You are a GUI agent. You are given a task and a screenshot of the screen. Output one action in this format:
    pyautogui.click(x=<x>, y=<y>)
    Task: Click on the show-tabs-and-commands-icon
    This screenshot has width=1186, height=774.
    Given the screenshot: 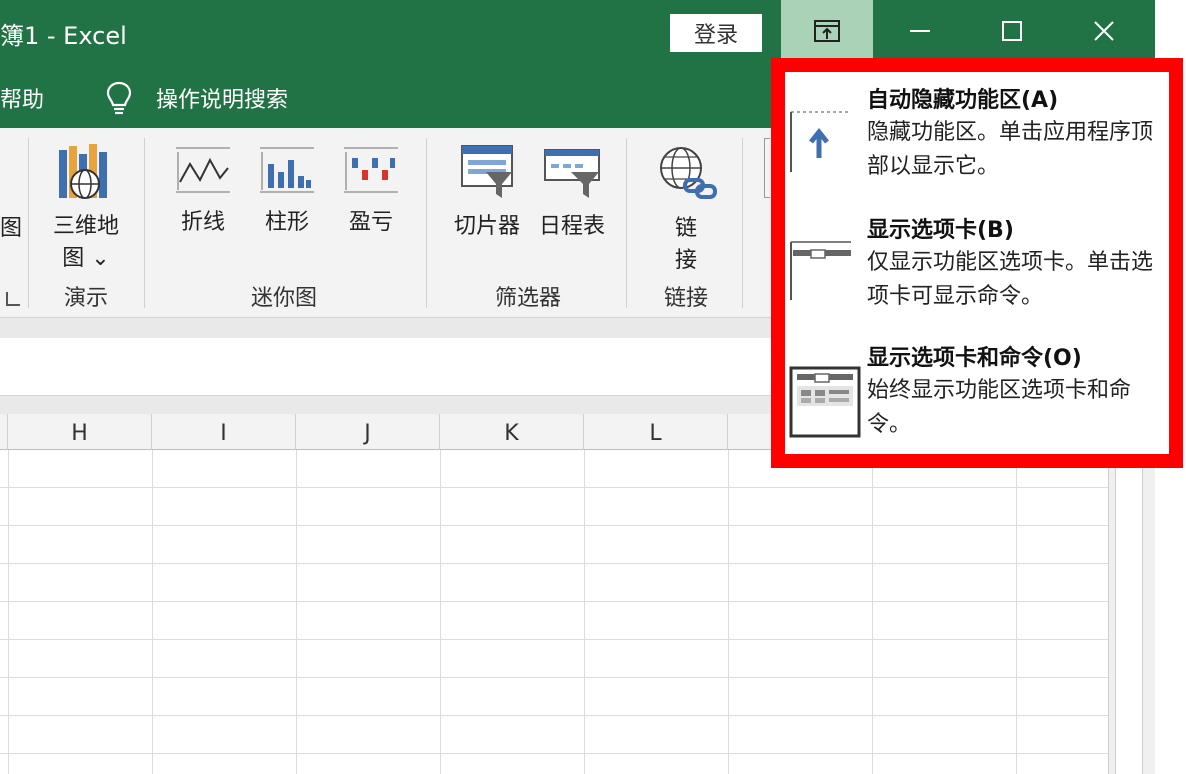 What is the action you would take?
    pyautogui.click(x=825, y=402)
    